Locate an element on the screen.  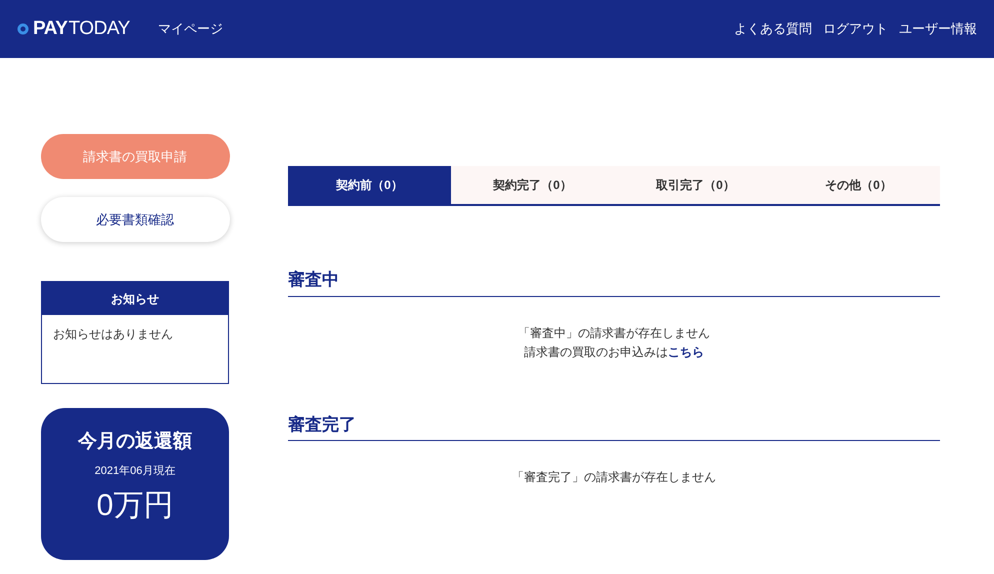
notice-title: お知らせ is located at coordinates (135, 298).